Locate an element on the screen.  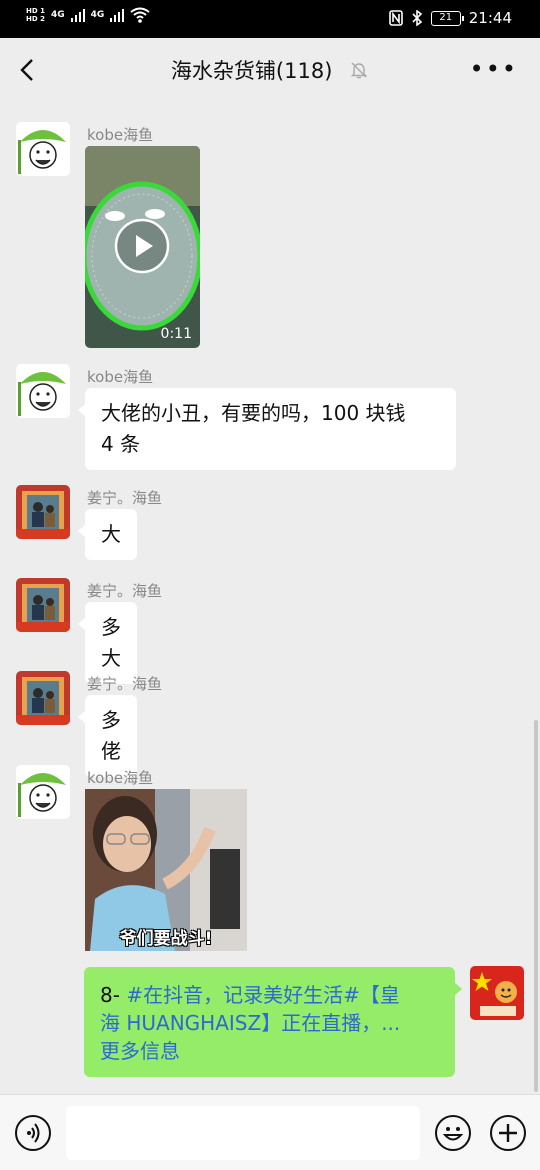
more-dots-icon: ••• is located at coordinates (494, 69).